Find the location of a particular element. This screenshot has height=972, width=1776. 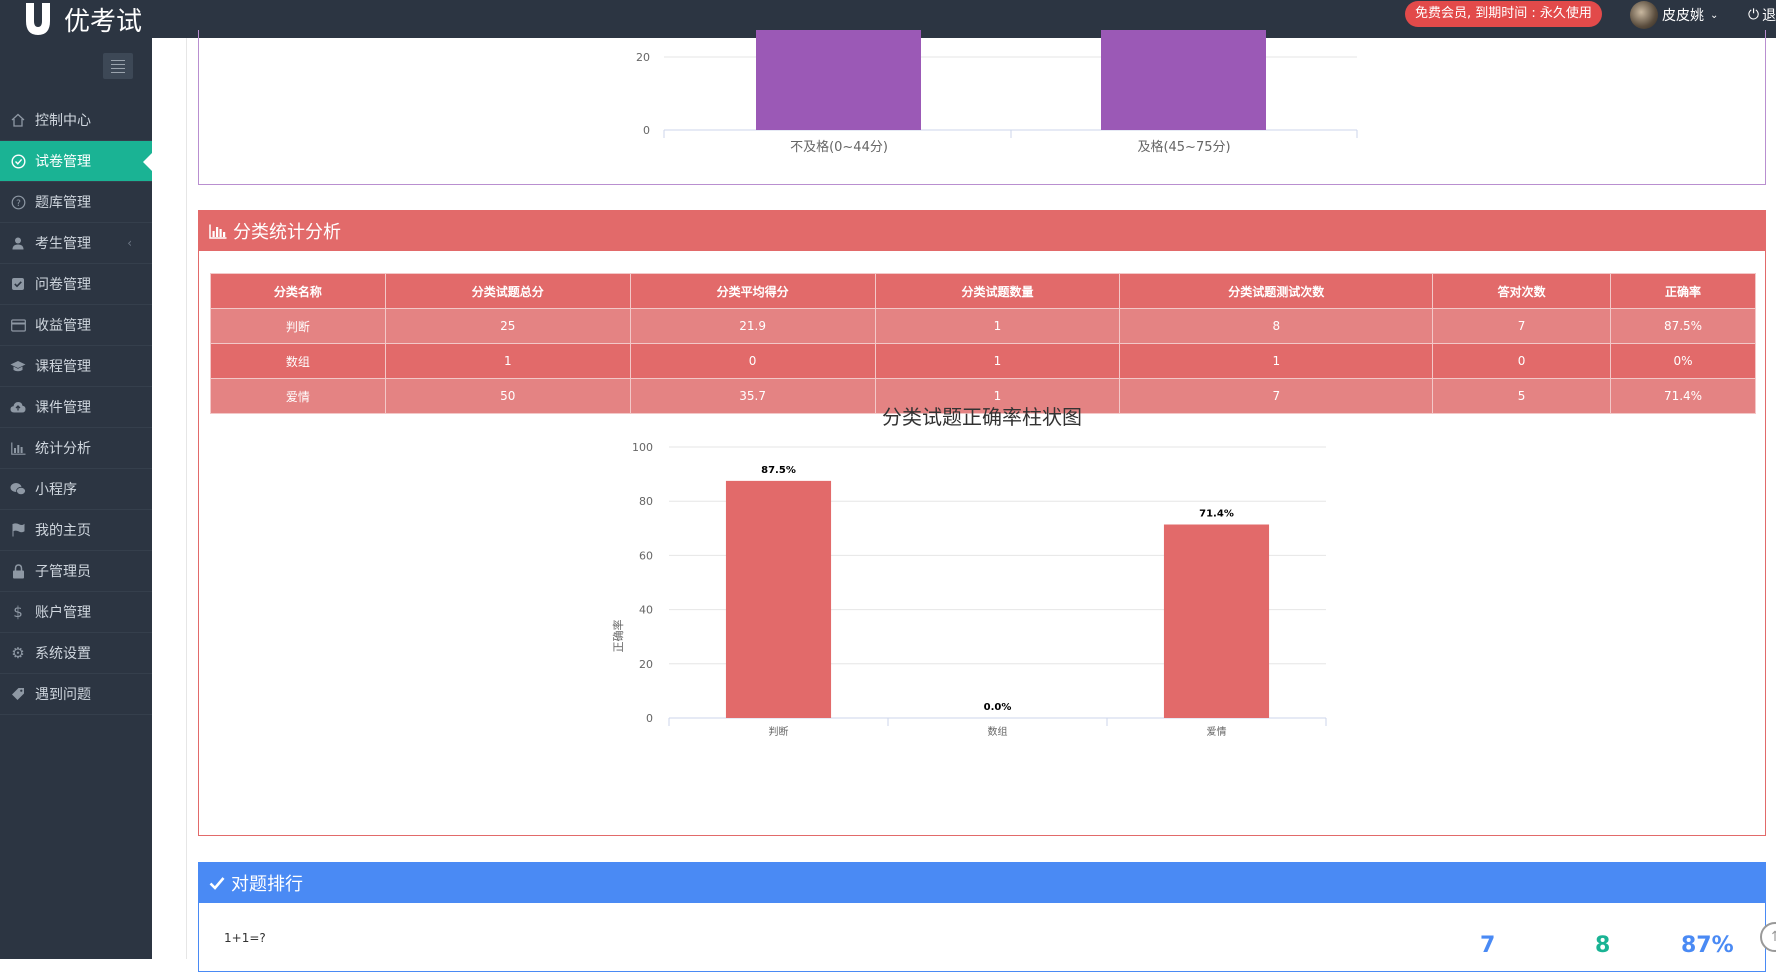

sidebar-item-courses: 课程管理 is located at coordinates (76, 366).